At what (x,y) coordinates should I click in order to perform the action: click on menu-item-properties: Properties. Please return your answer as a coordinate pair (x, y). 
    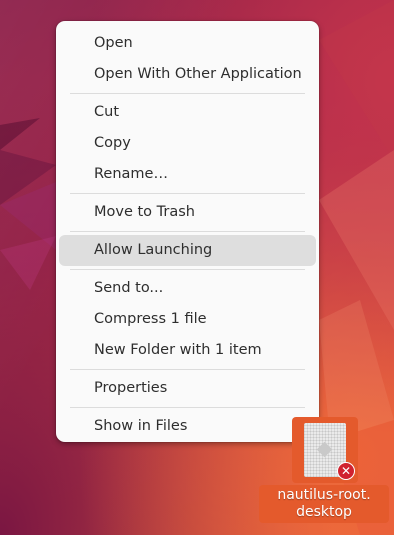
    Looking at the image, I should click on (187, 388).